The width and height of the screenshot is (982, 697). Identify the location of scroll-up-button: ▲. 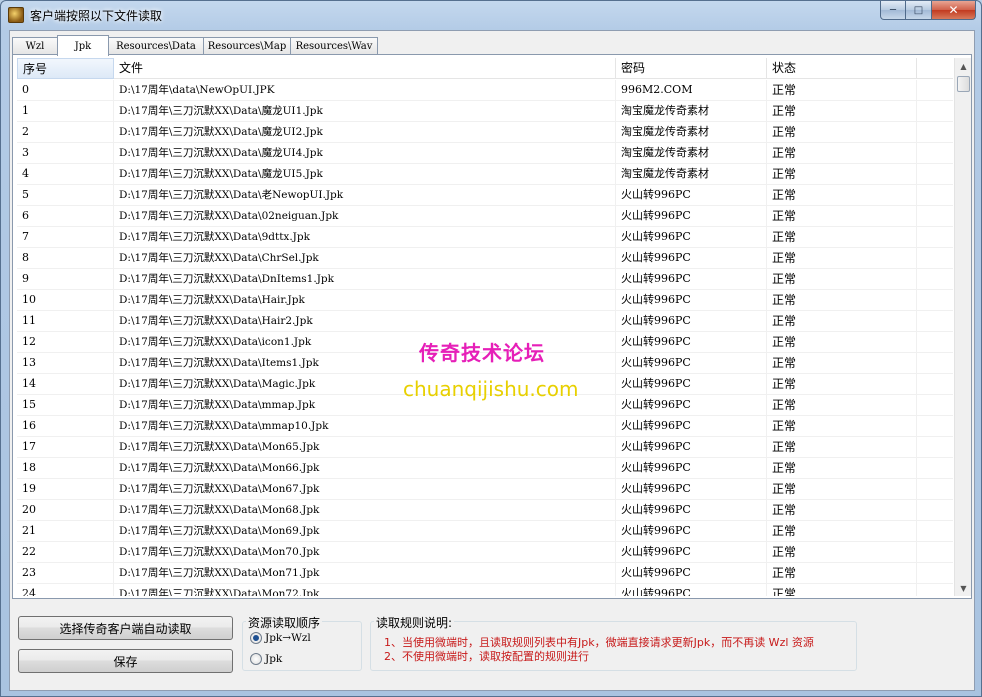
(963, 66).